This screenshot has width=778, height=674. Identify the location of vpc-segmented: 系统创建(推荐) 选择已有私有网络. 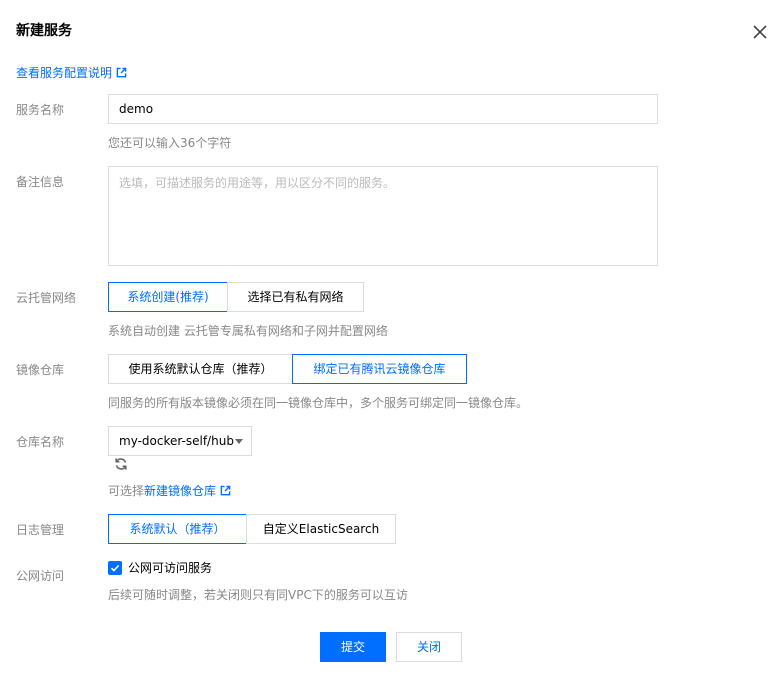
(236, 297).